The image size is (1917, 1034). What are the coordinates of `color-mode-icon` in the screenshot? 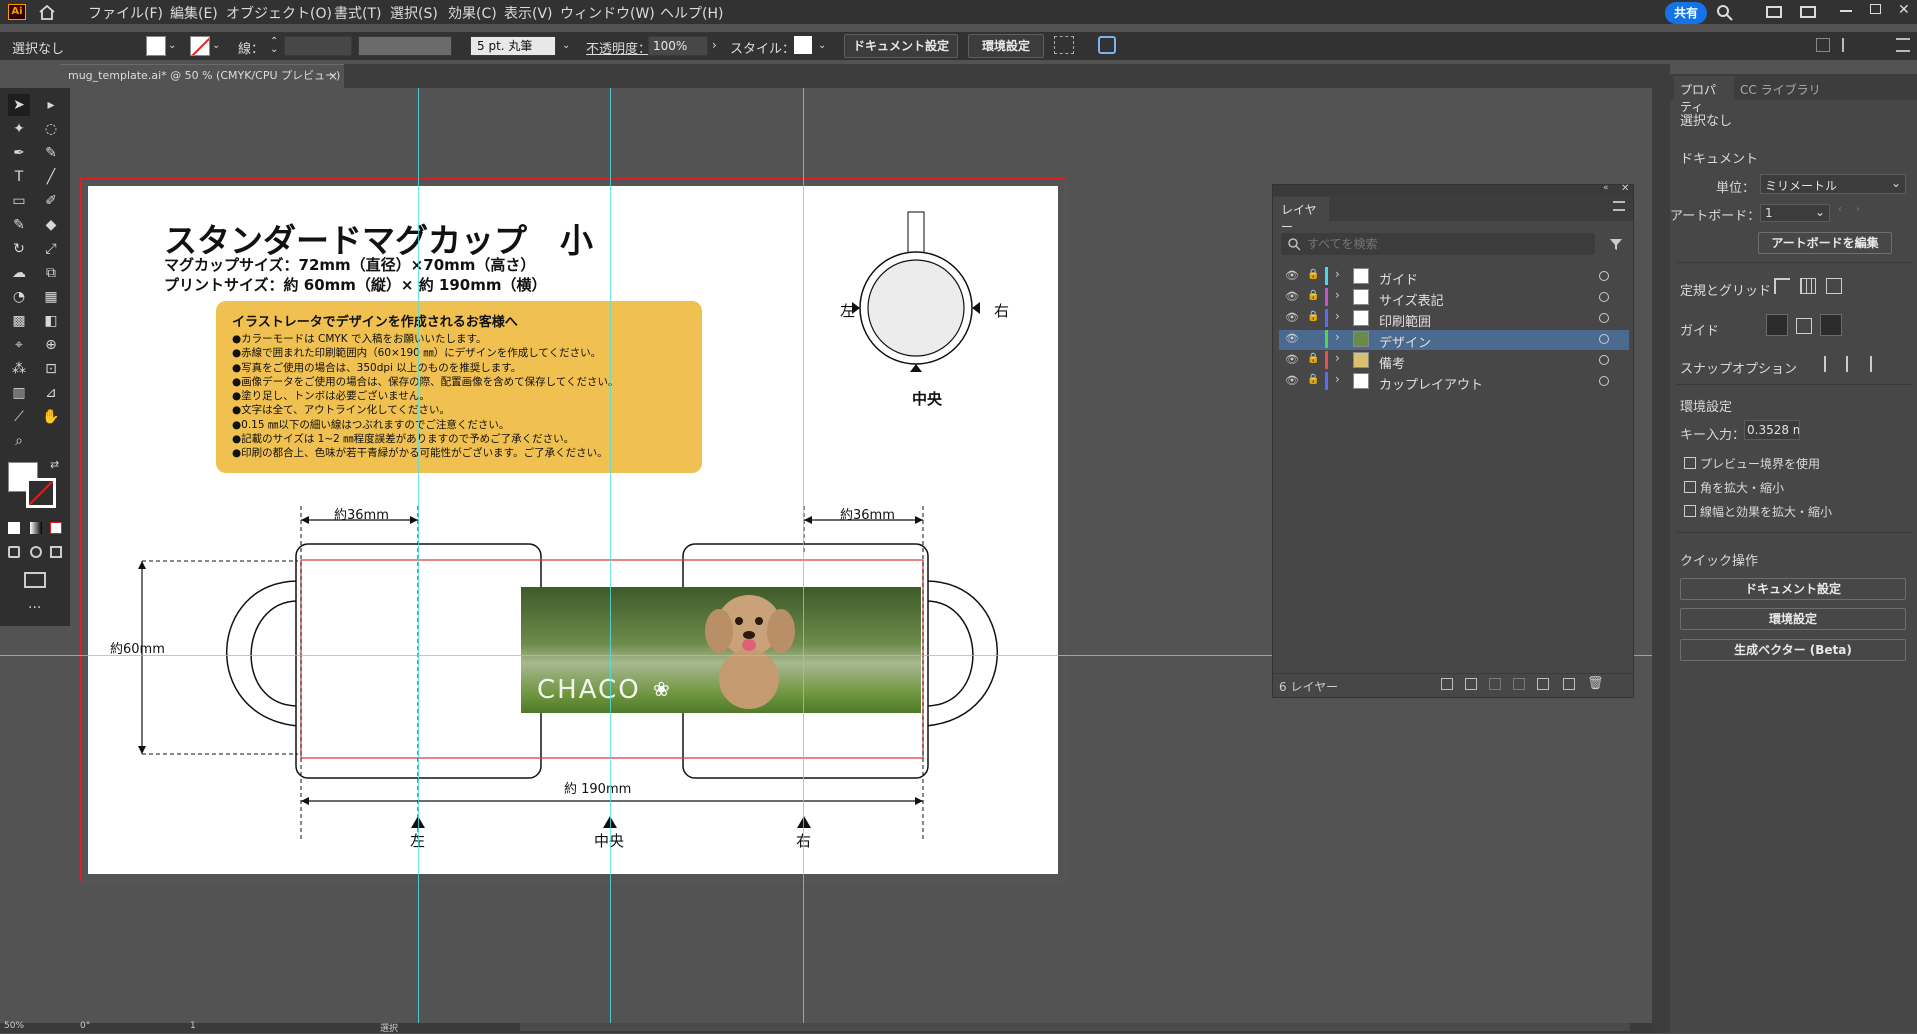 It's located at (14, 528).